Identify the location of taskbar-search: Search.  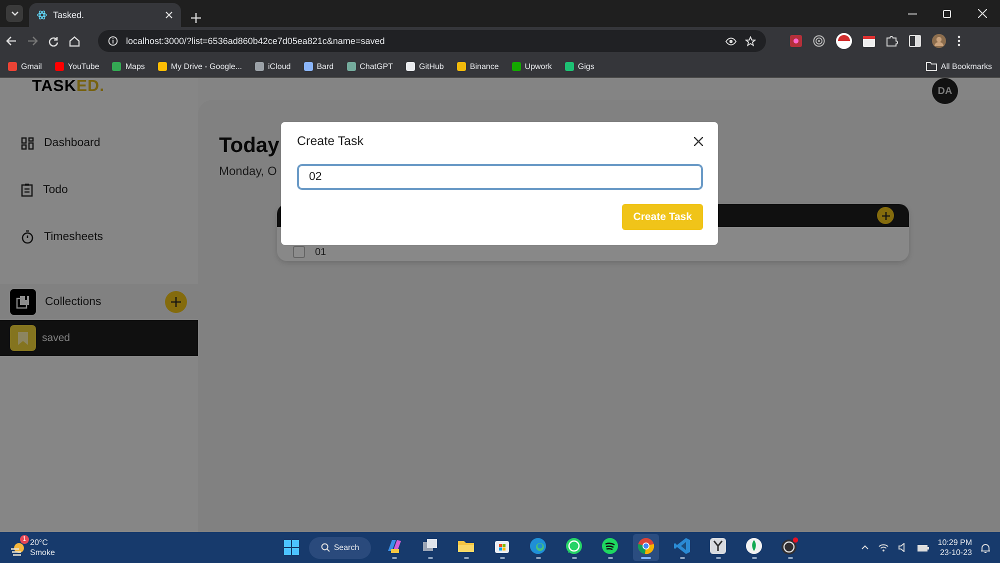
(340, 547).